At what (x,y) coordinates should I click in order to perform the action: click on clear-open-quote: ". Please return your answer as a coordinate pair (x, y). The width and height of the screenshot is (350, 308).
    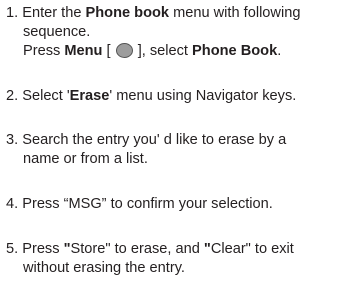
    Looking at the image, I should click on (207, 249).